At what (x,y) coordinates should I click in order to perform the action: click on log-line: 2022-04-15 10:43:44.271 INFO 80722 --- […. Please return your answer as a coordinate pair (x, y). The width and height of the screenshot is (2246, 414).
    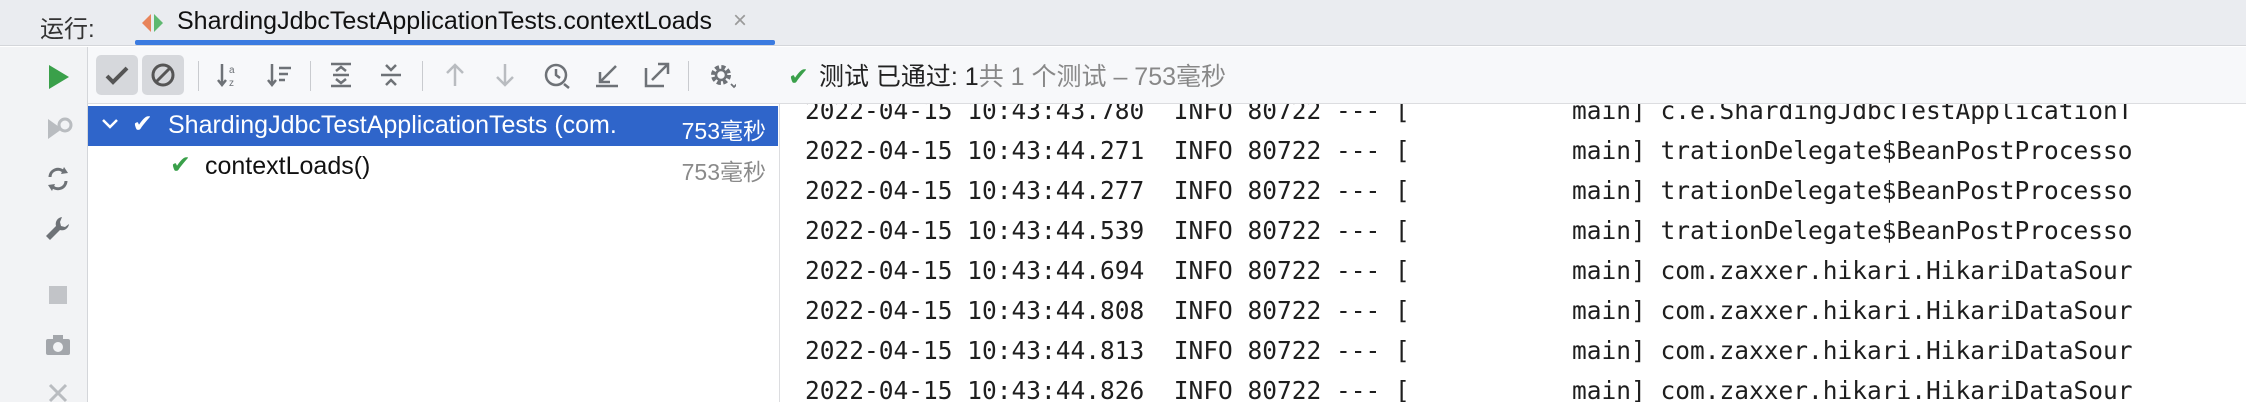
    Looking at the image, I should click on (1469, 150).